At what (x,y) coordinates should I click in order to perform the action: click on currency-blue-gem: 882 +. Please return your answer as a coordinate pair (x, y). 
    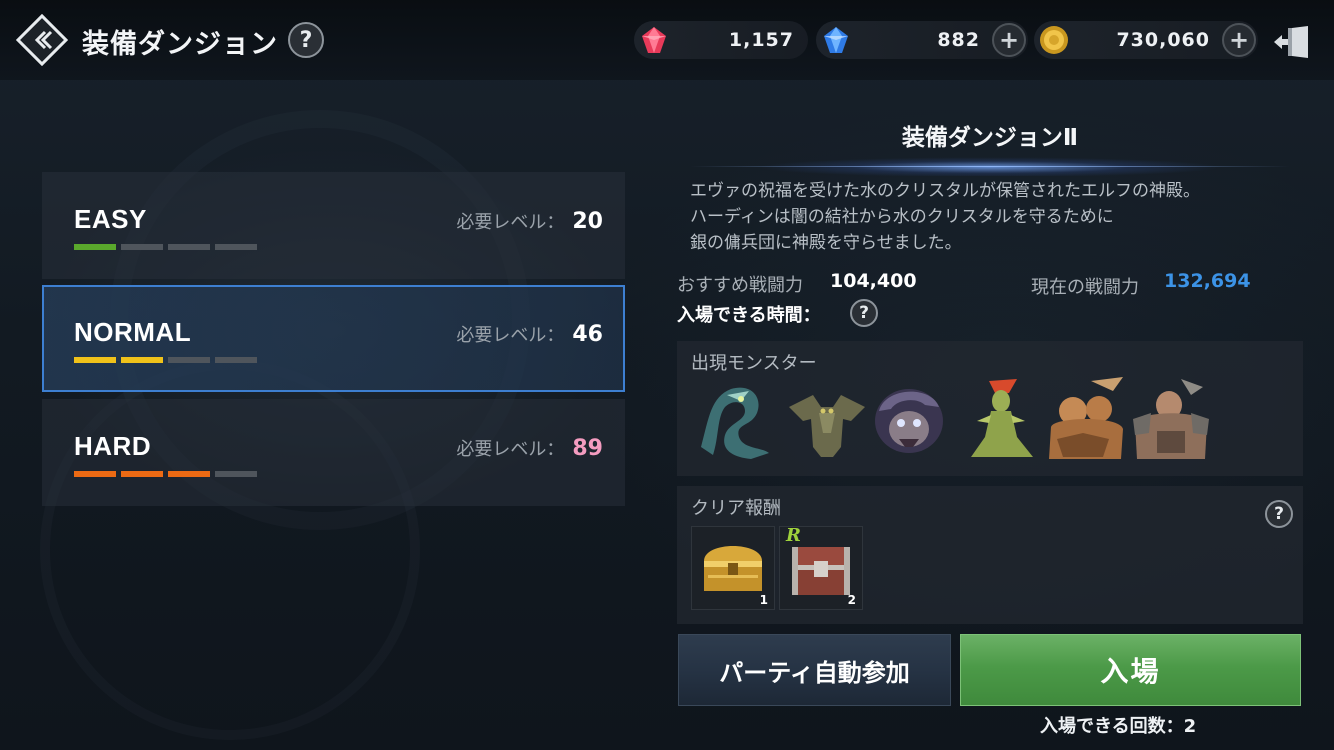
    Looking at the image, I should click on (922, 40).